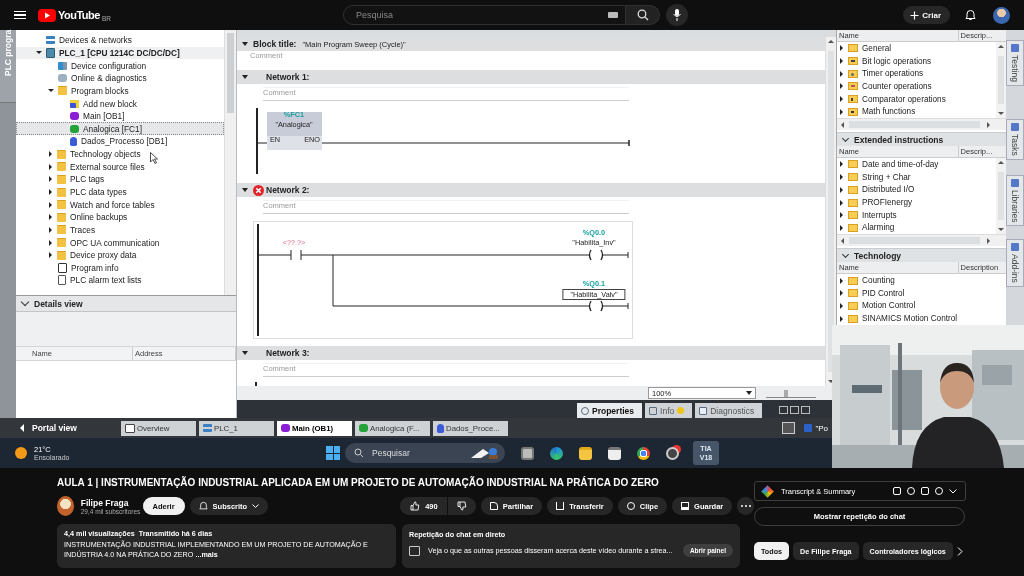 The width and height of the screenshot is (1024, 576). What do you see at coordinates (681, 410) in the screenshot?
I see `warning-icon` at bounding box center [681, 410].